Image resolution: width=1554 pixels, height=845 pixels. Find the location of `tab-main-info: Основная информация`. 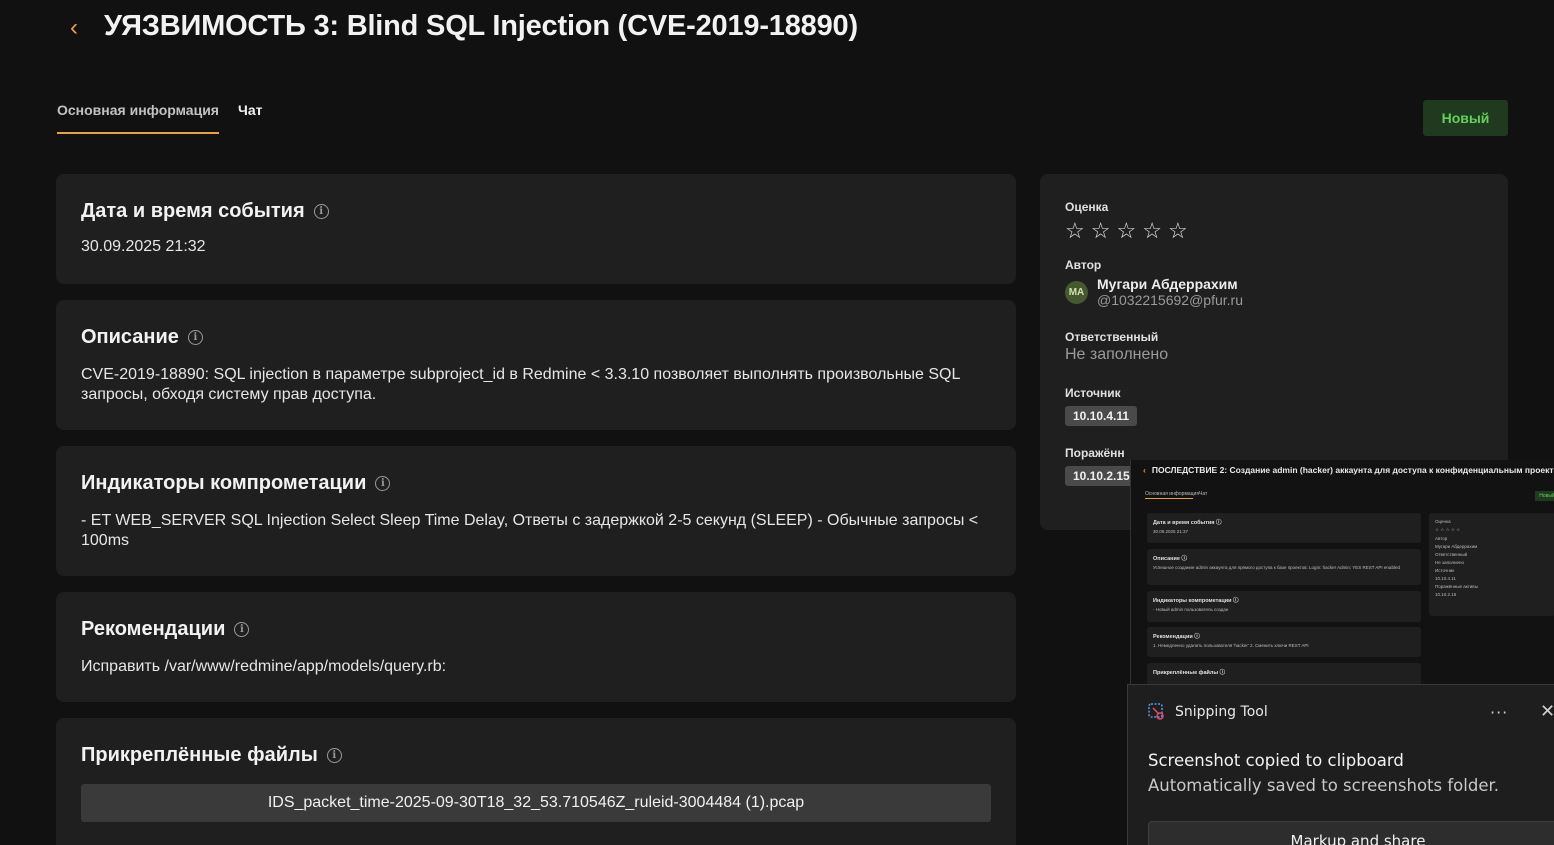

tab-main-info: Основная информация is located at coordinates (138, 115).